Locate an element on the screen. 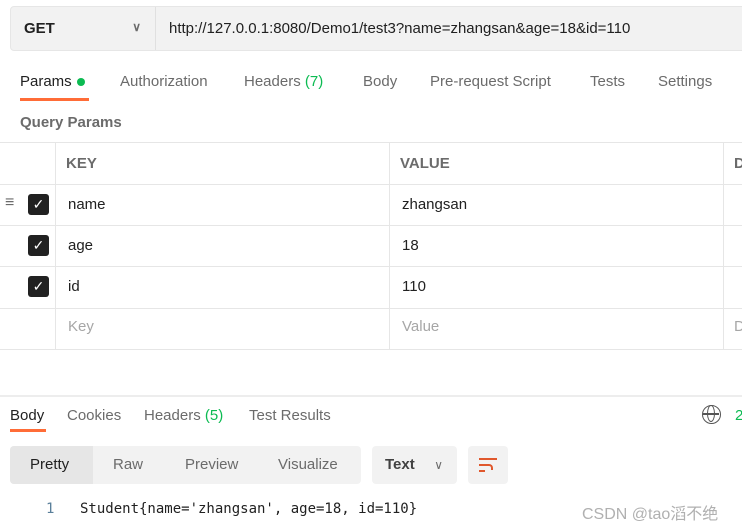 The height and width of the screenshot is (528, 742). tab-pre-request-script: Pre-request Script is located at coordinates (490, 81).